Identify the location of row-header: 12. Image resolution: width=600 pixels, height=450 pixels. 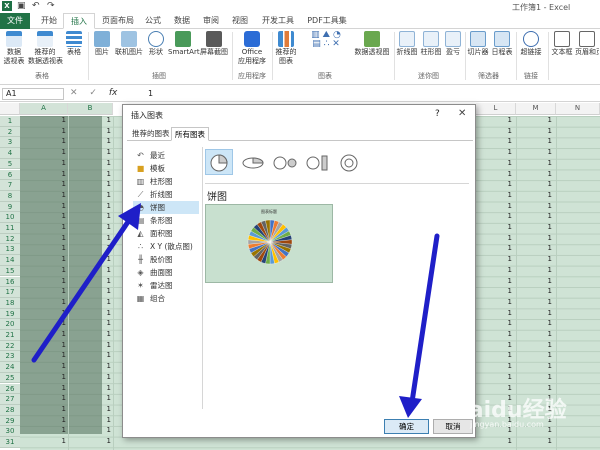
(10, 239).